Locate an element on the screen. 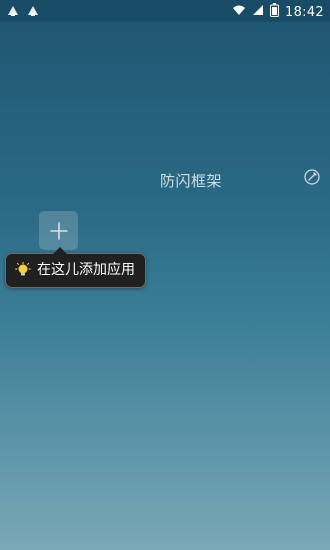  edit-icon is located at coordinates (312, 177).